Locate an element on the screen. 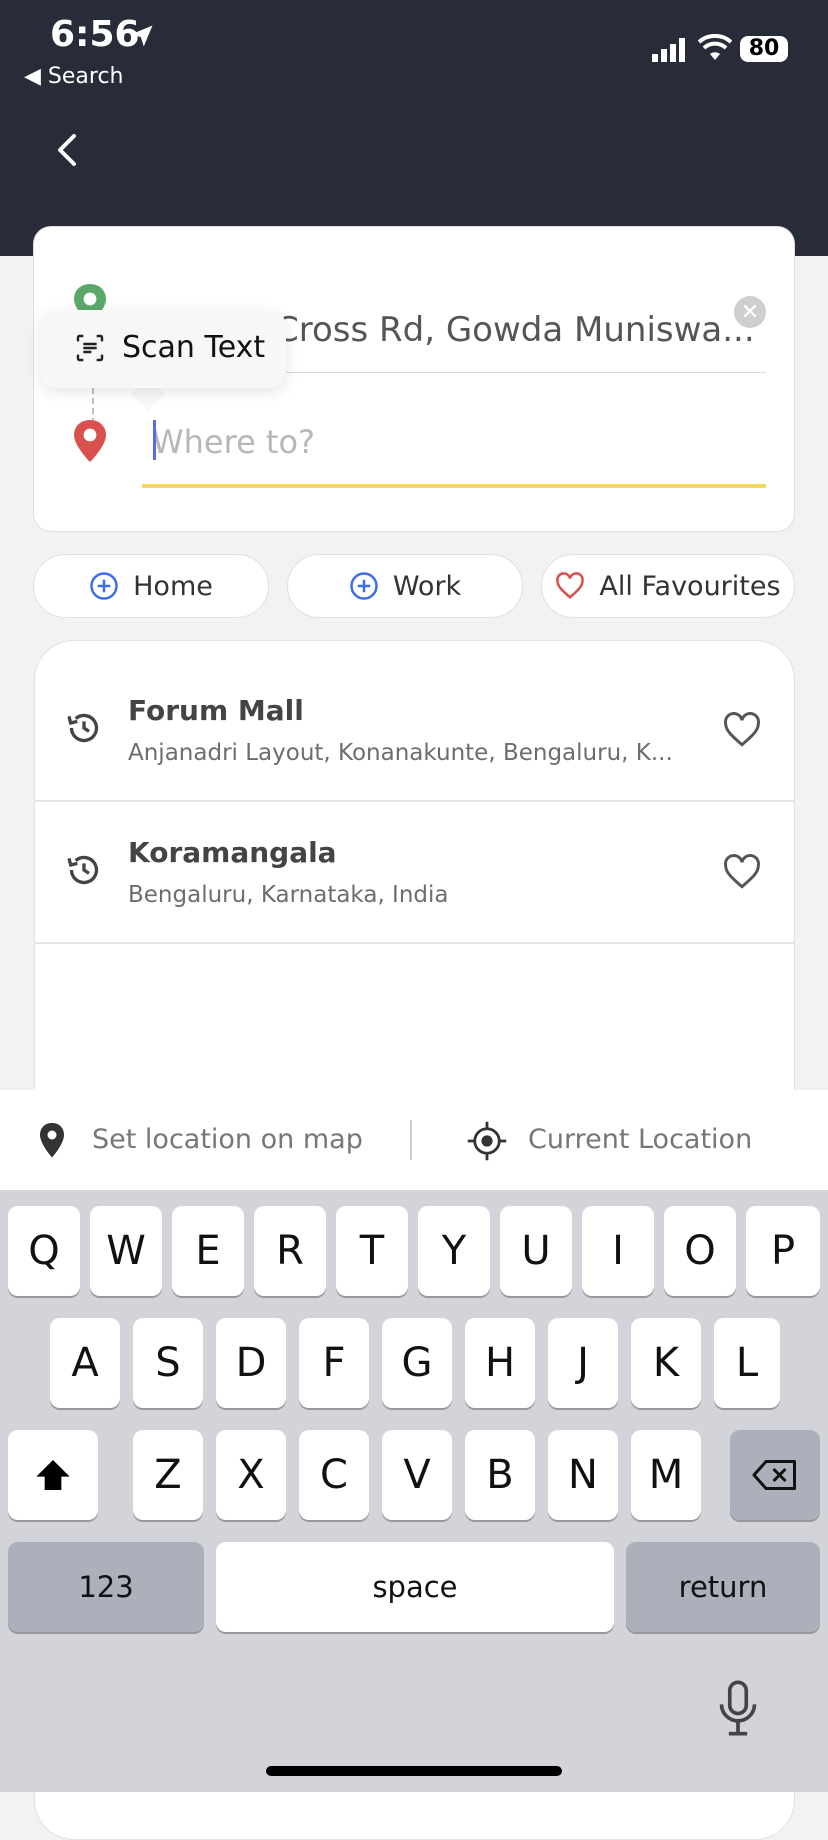 The height and width of the screenshot is (1840, 828). key-o: O is located at coordinates (700, 1251).